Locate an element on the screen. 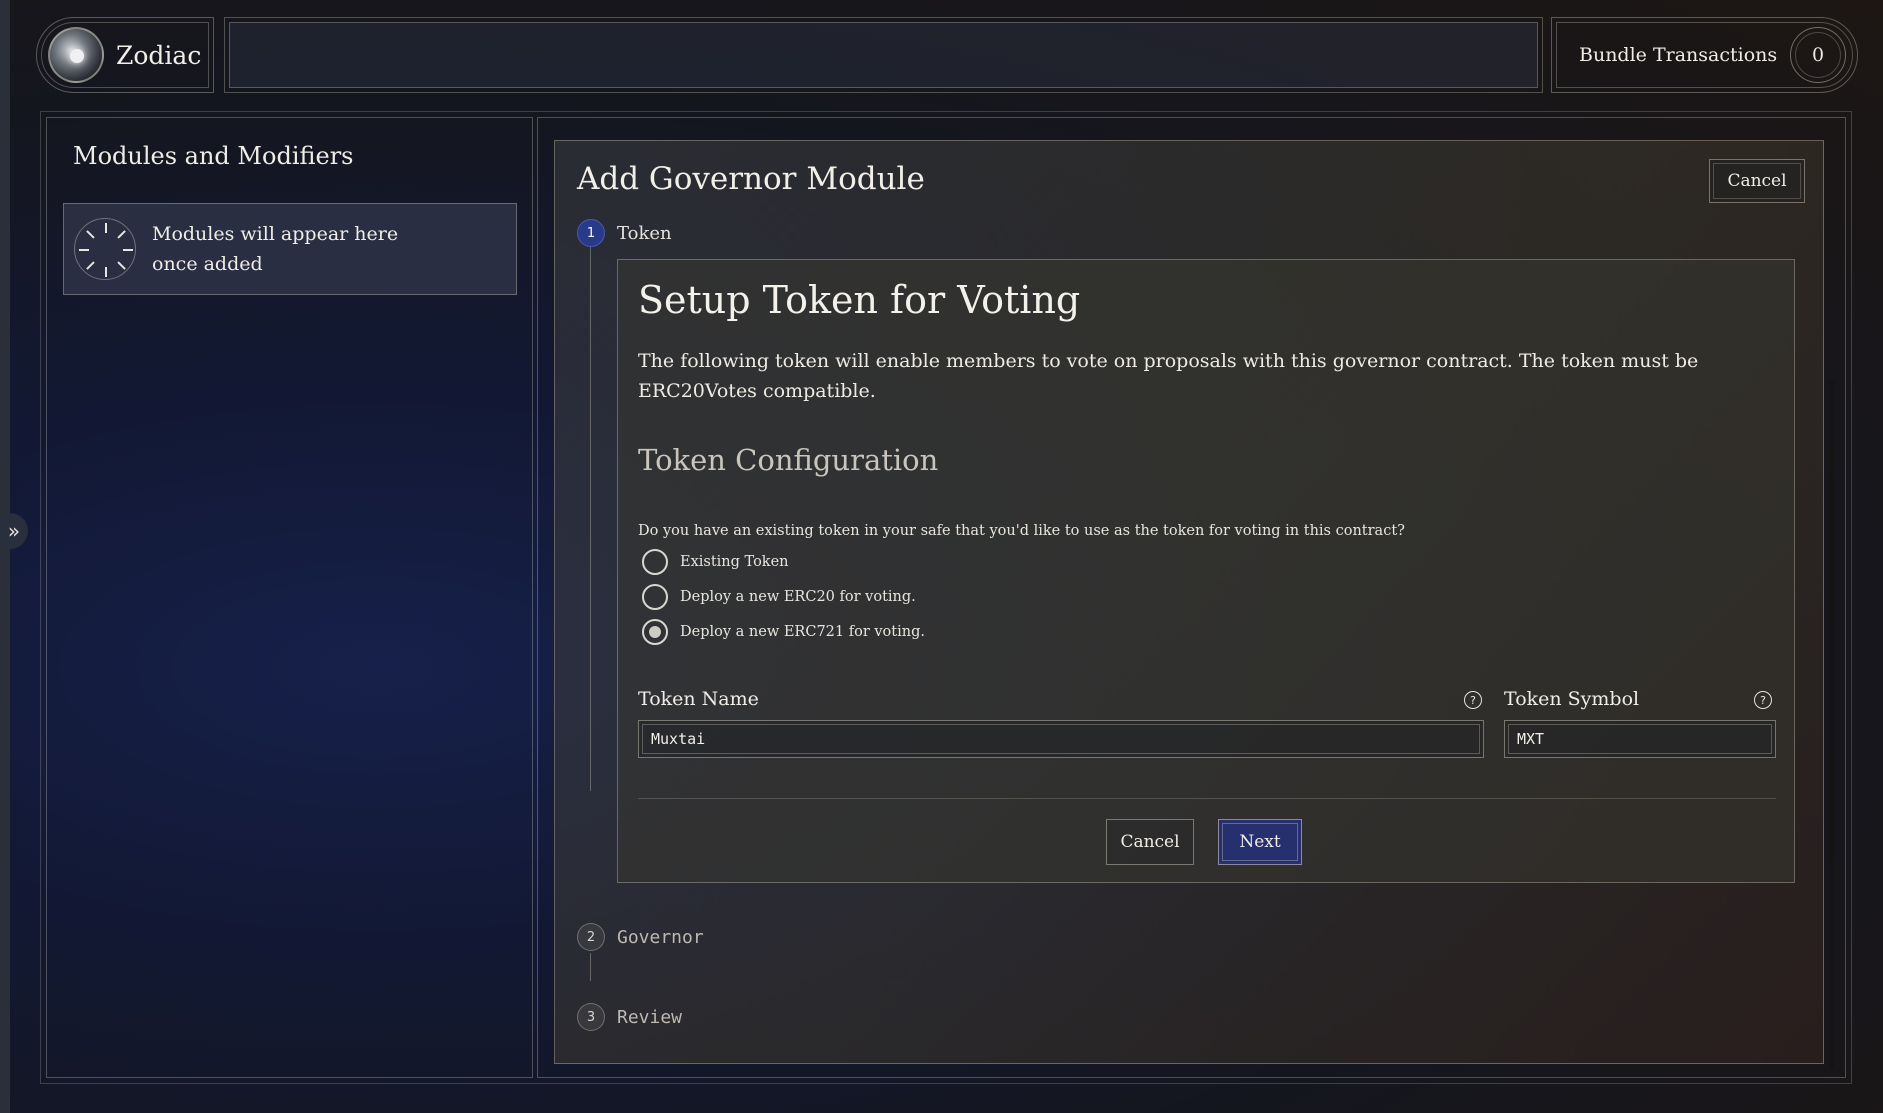  app-brand: Zodiac is located at coordinates (125, 55).